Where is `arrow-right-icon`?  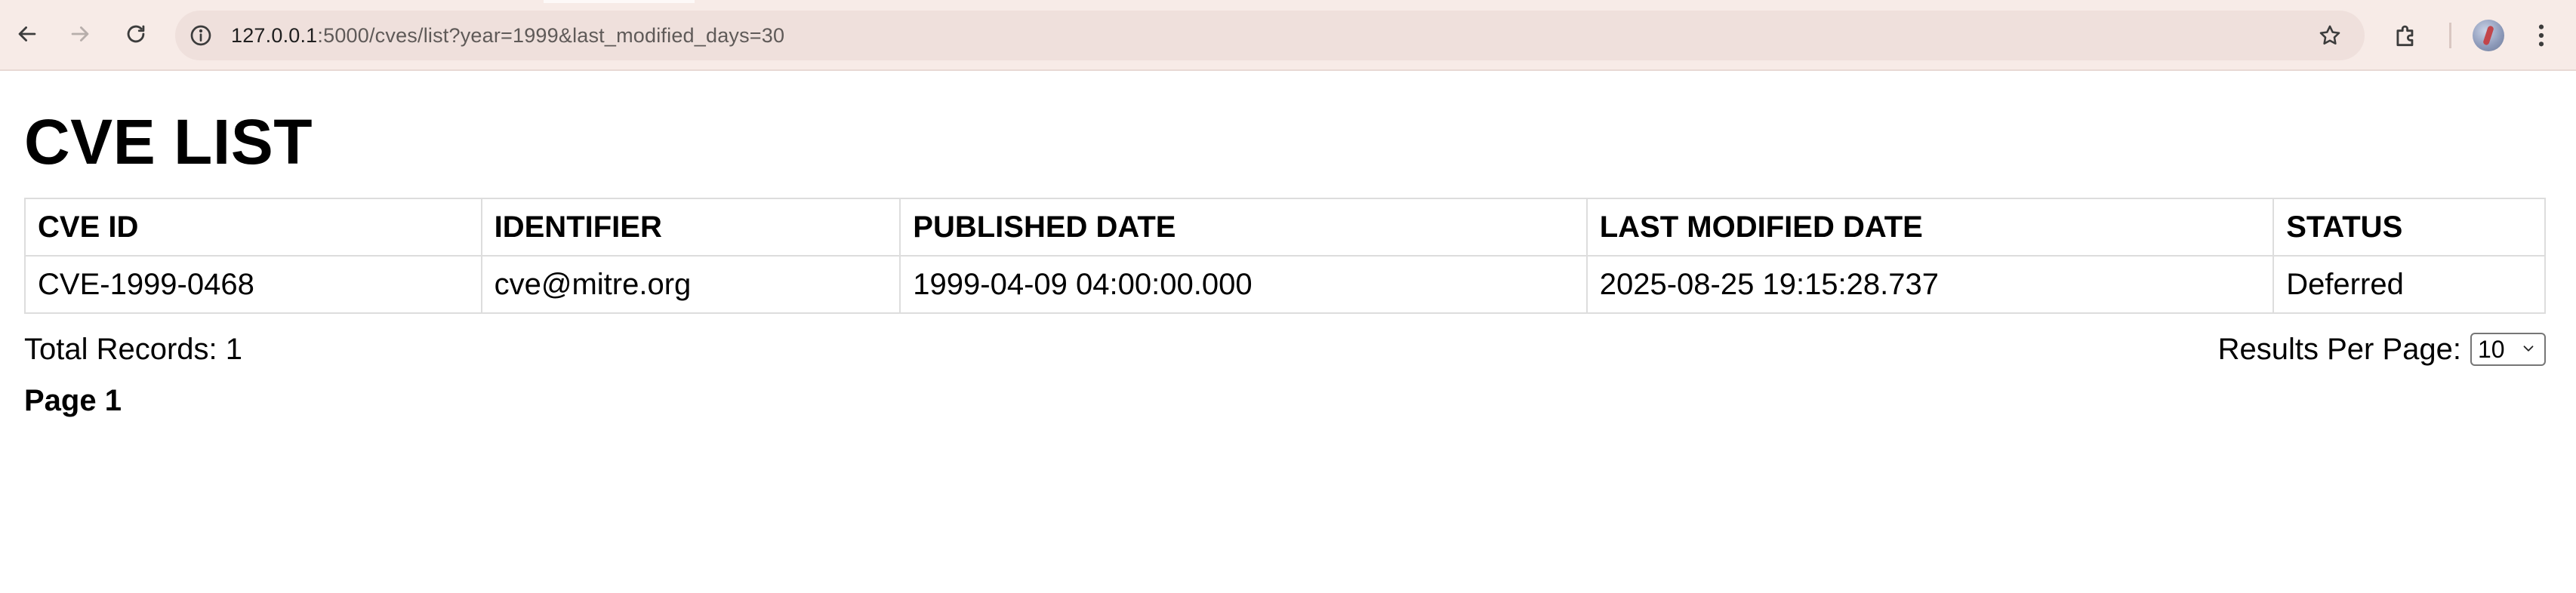
arrow-right-icon is located at coordinates (80, 34).